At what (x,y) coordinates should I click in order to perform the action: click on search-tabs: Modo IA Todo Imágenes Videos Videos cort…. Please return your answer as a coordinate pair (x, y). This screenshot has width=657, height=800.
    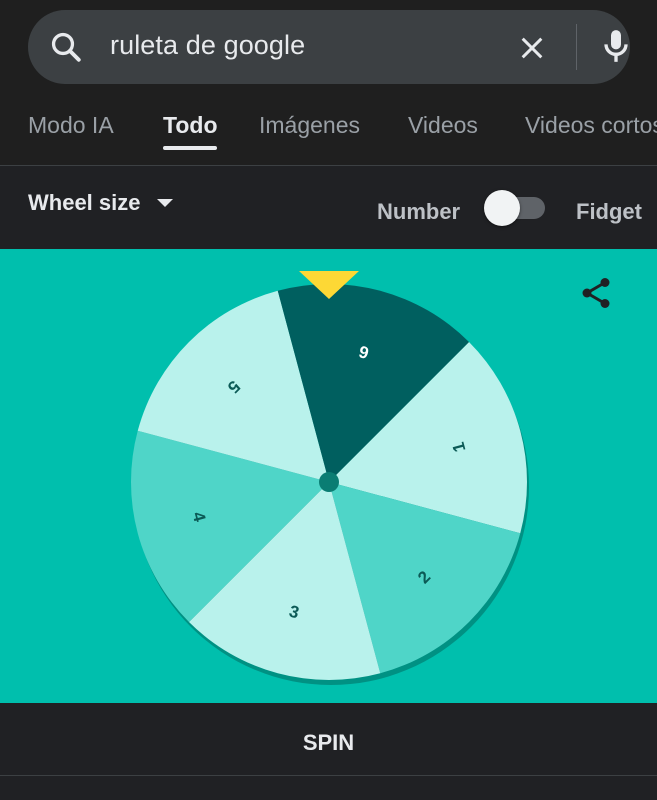
    Looking at the image, I should click on (328, 132).